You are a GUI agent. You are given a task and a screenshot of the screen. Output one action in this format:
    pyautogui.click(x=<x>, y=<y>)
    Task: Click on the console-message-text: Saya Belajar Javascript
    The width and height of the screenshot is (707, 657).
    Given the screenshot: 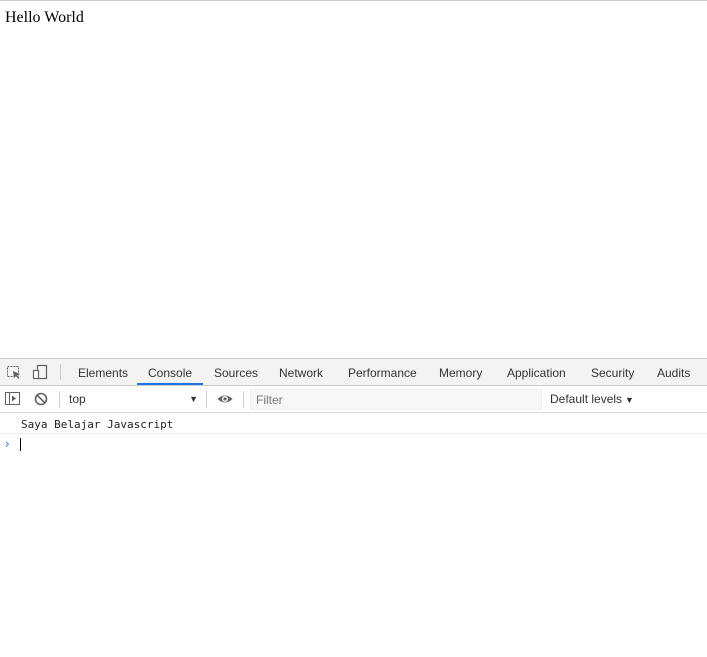 What is the action you would take?
    pyautogui.click(x=97, y=424)
    